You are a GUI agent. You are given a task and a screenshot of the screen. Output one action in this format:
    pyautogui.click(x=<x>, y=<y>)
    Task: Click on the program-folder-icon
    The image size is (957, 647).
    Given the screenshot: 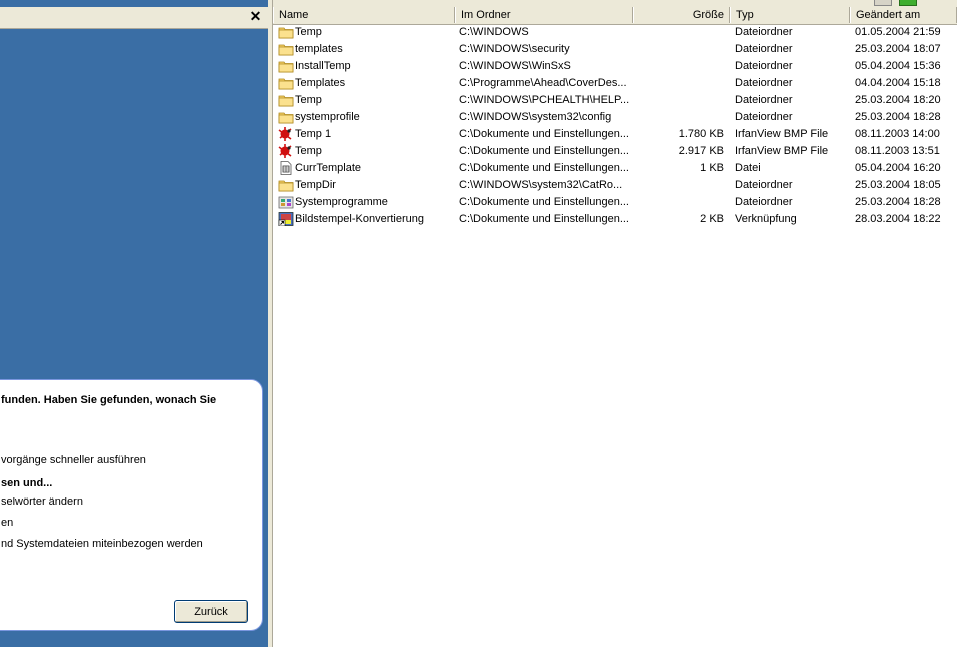 What is the action you would take?
    pyautogui.click(x=286, y=203)
    